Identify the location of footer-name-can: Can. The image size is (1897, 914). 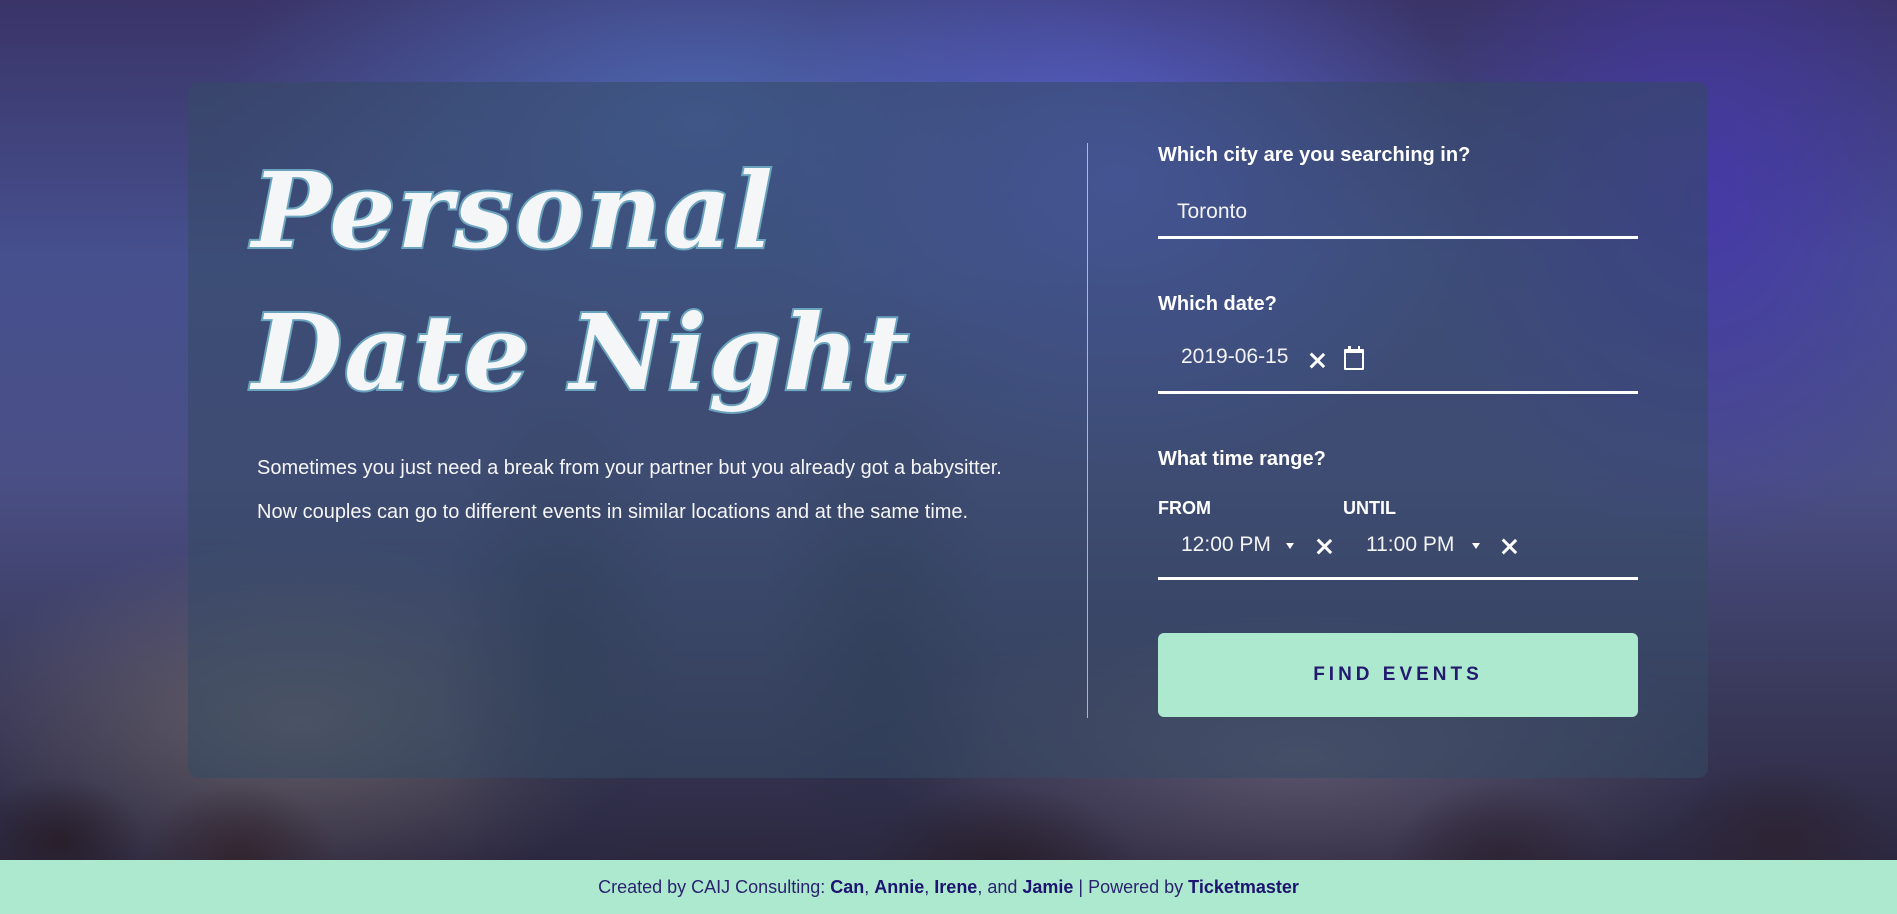
(847, 887).